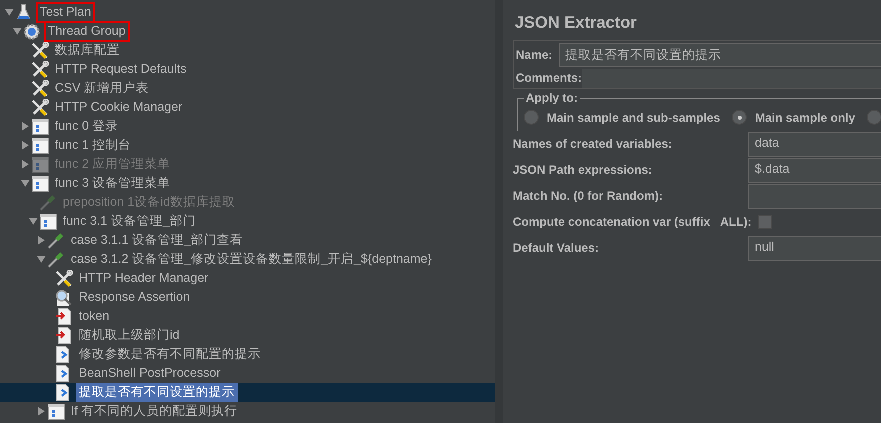 The width and height of the screenshot is (881, 423). I want to click on tree-item: HTTP Request Defaults, so click(121, 69).